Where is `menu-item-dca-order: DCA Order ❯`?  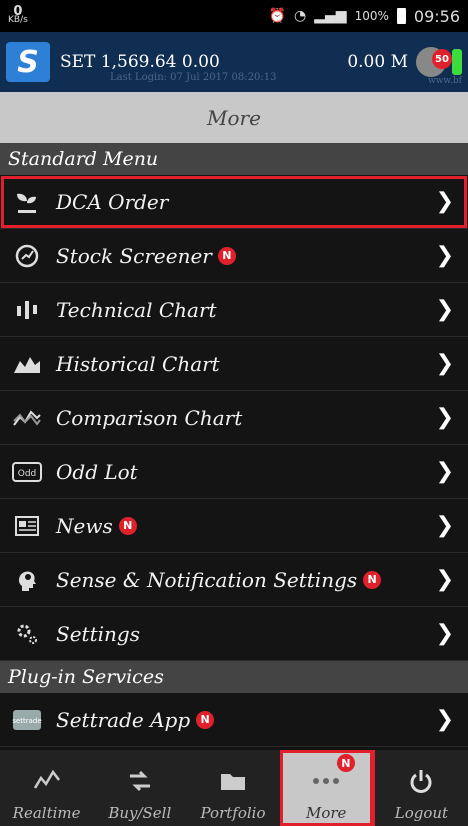
menu-item-dca-order: DCA Order ❯ is located at coordinates (234, 202).